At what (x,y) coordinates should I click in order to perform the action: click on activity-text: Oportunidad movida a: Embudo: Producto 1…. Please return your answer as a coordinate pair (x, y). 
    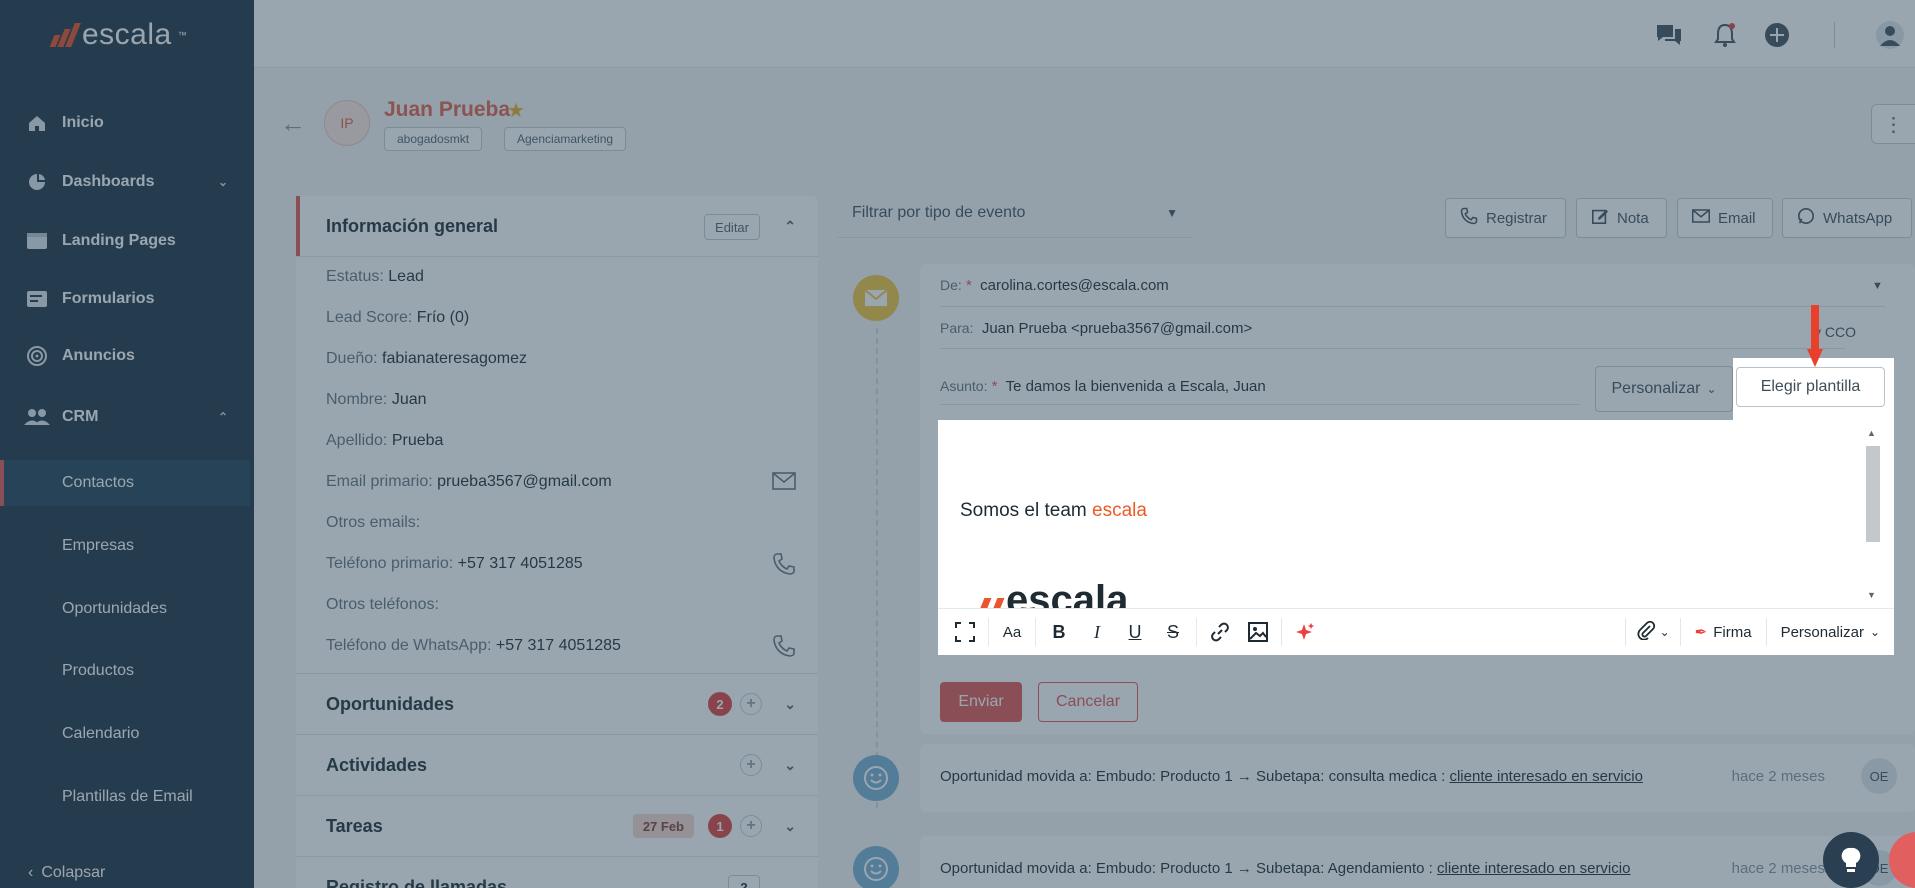
    Looking at the image, I should click on (1291, 776).